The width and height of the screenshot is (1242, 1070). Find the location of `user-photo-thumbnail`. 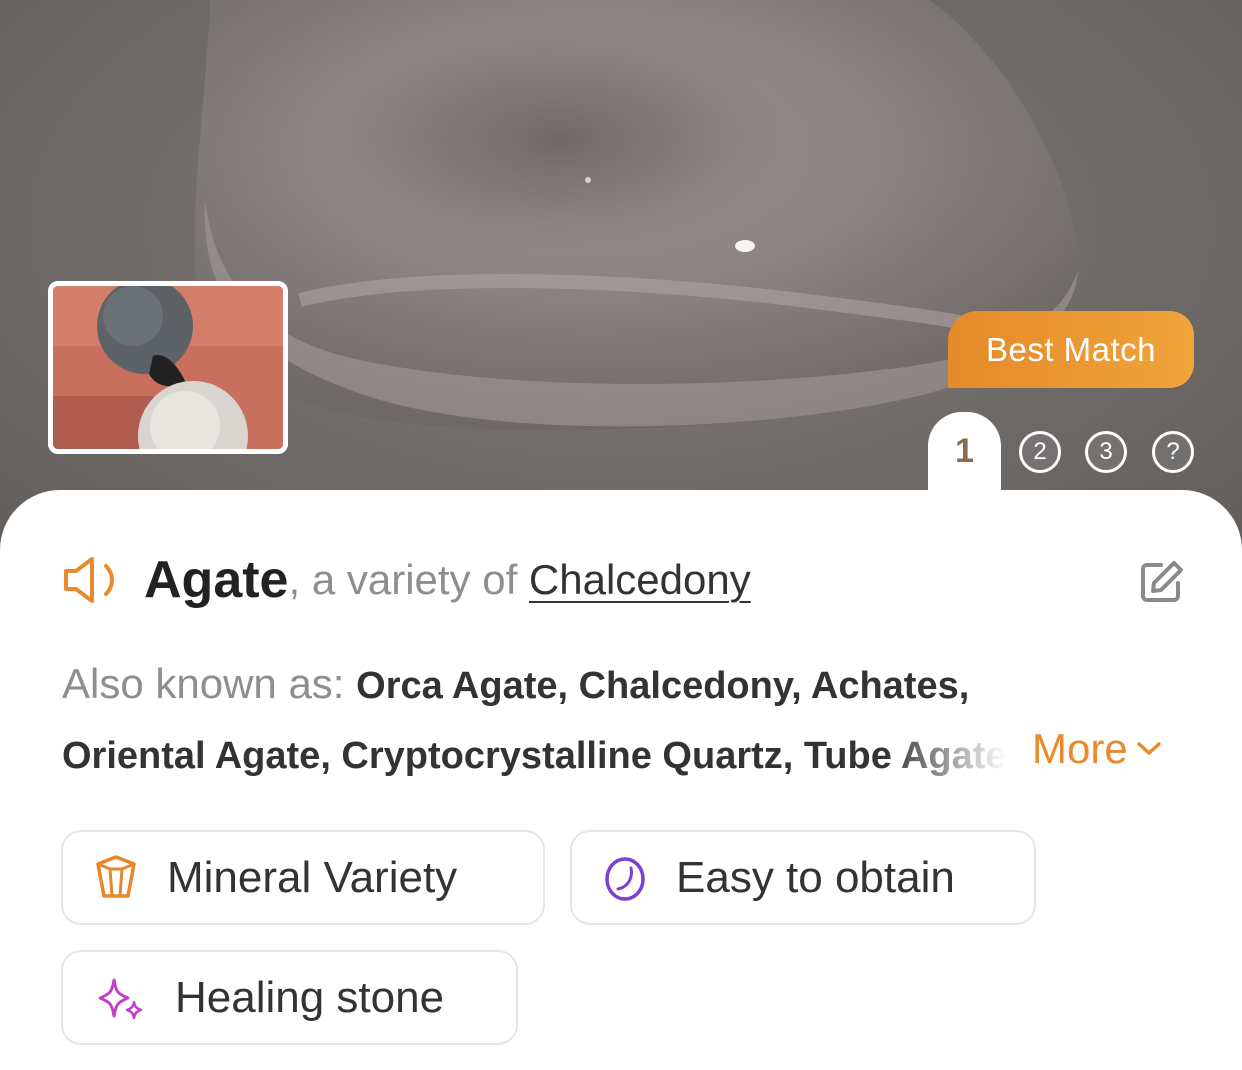

user-photo-thumbnail is located at coordinates (168, 367).